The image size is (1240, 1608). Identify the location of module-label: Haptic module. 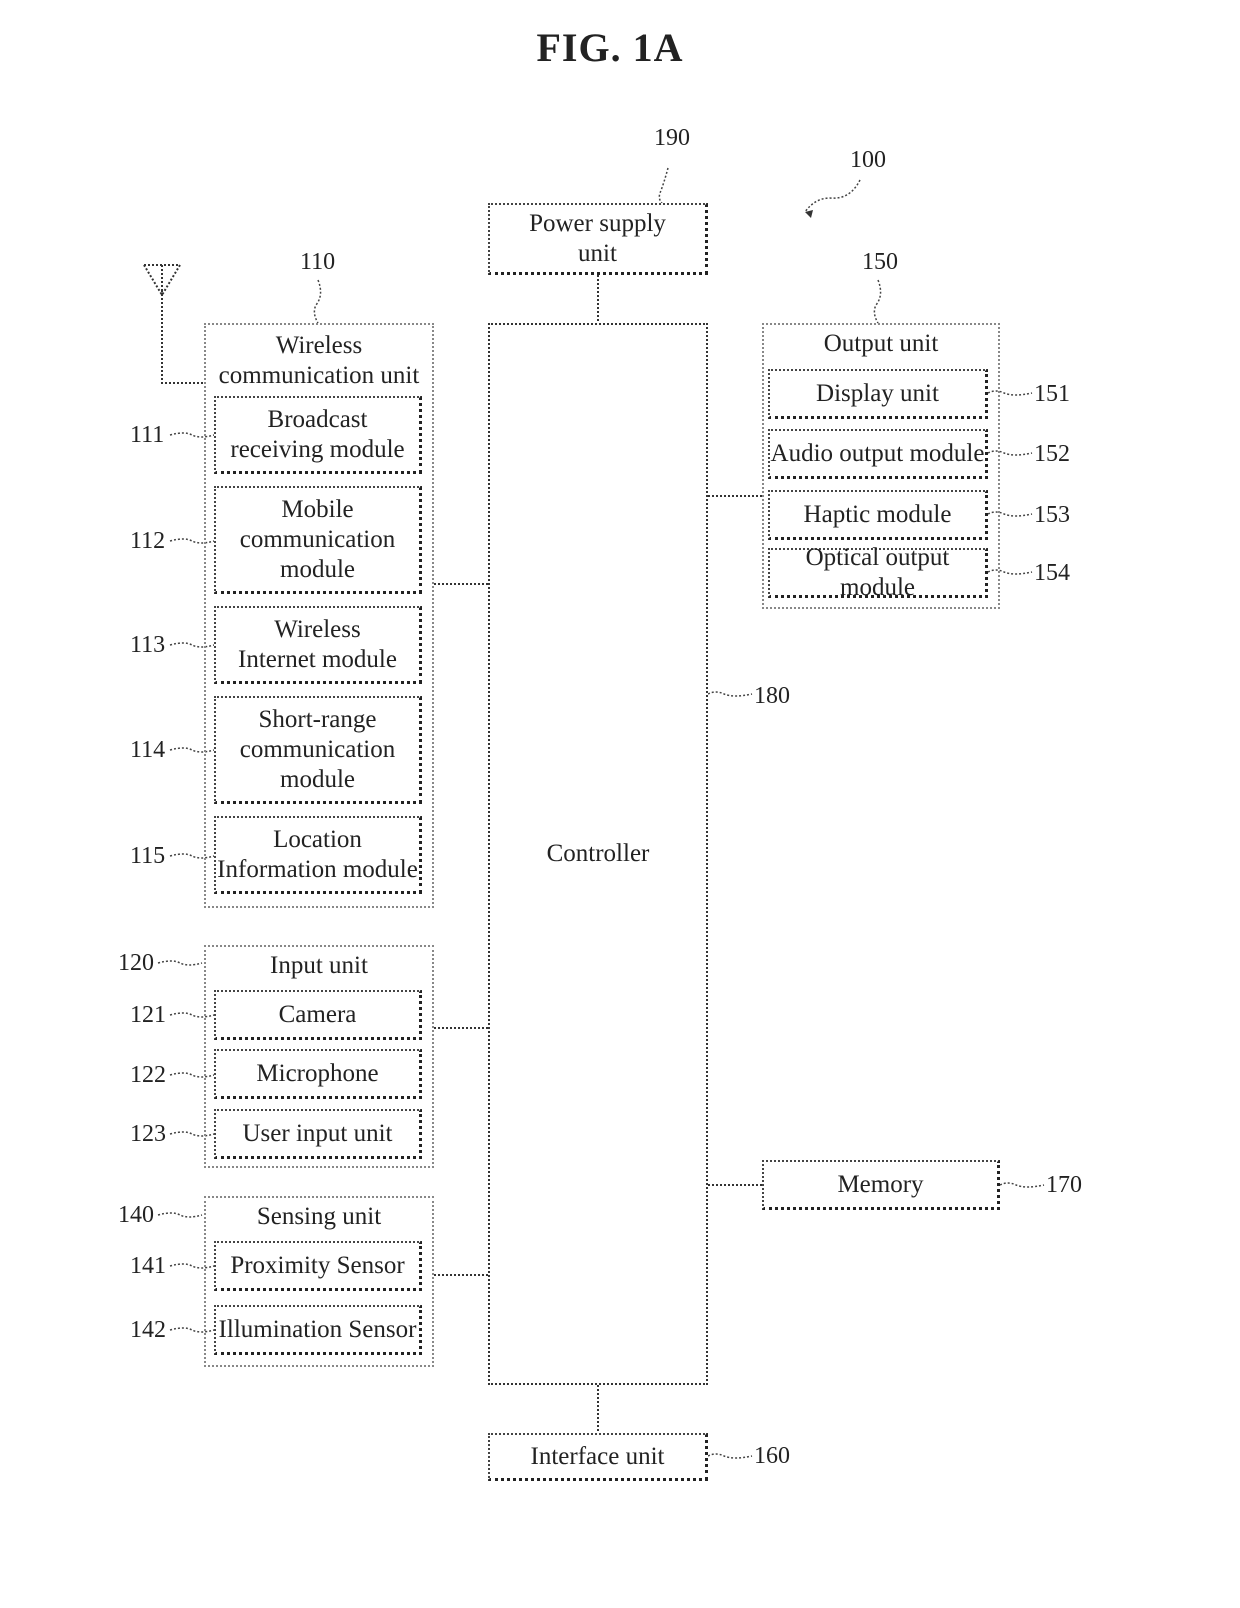
(877, 514).